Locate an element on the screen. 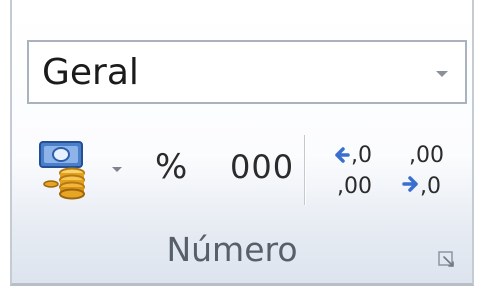  percent-style-button: % is located at coordinates (180, 170).